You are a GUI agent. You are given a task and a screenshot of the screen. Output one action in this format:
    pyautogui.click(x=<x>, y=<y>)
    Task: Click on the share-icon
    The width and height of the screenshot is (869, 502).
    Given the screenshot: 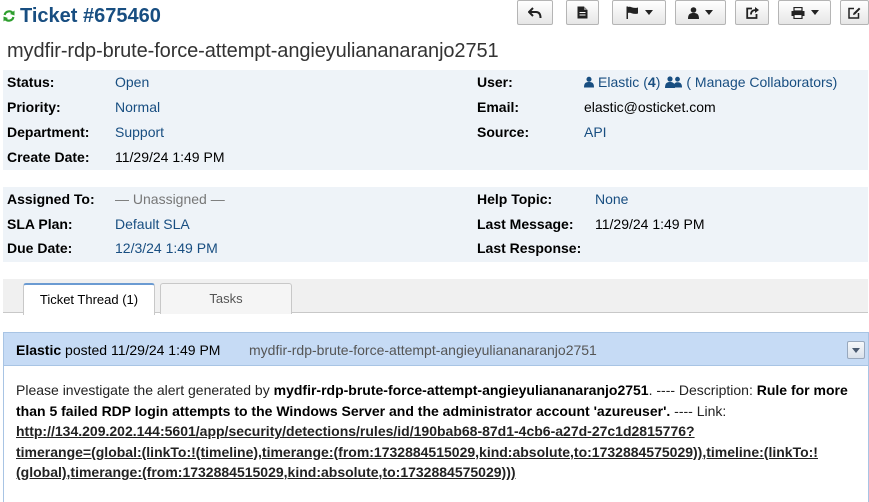 What is the action you would take?
    pyautogui.click(x=752, y=12)
    